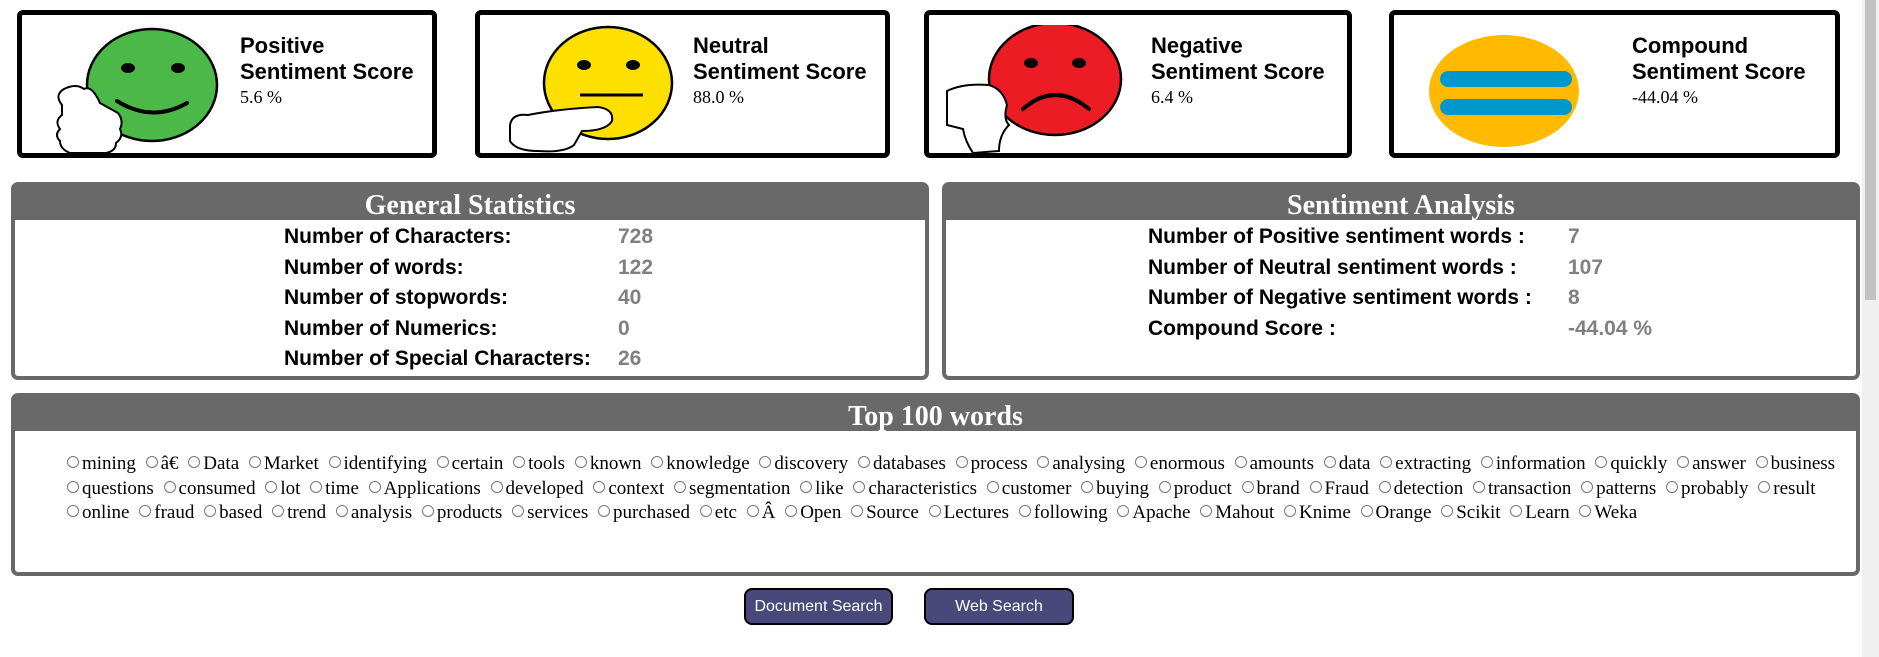  What do you see at coordinates (801, 463) in the screenshot?
I see `word-option: discovery` at bounding box center [801, 463].